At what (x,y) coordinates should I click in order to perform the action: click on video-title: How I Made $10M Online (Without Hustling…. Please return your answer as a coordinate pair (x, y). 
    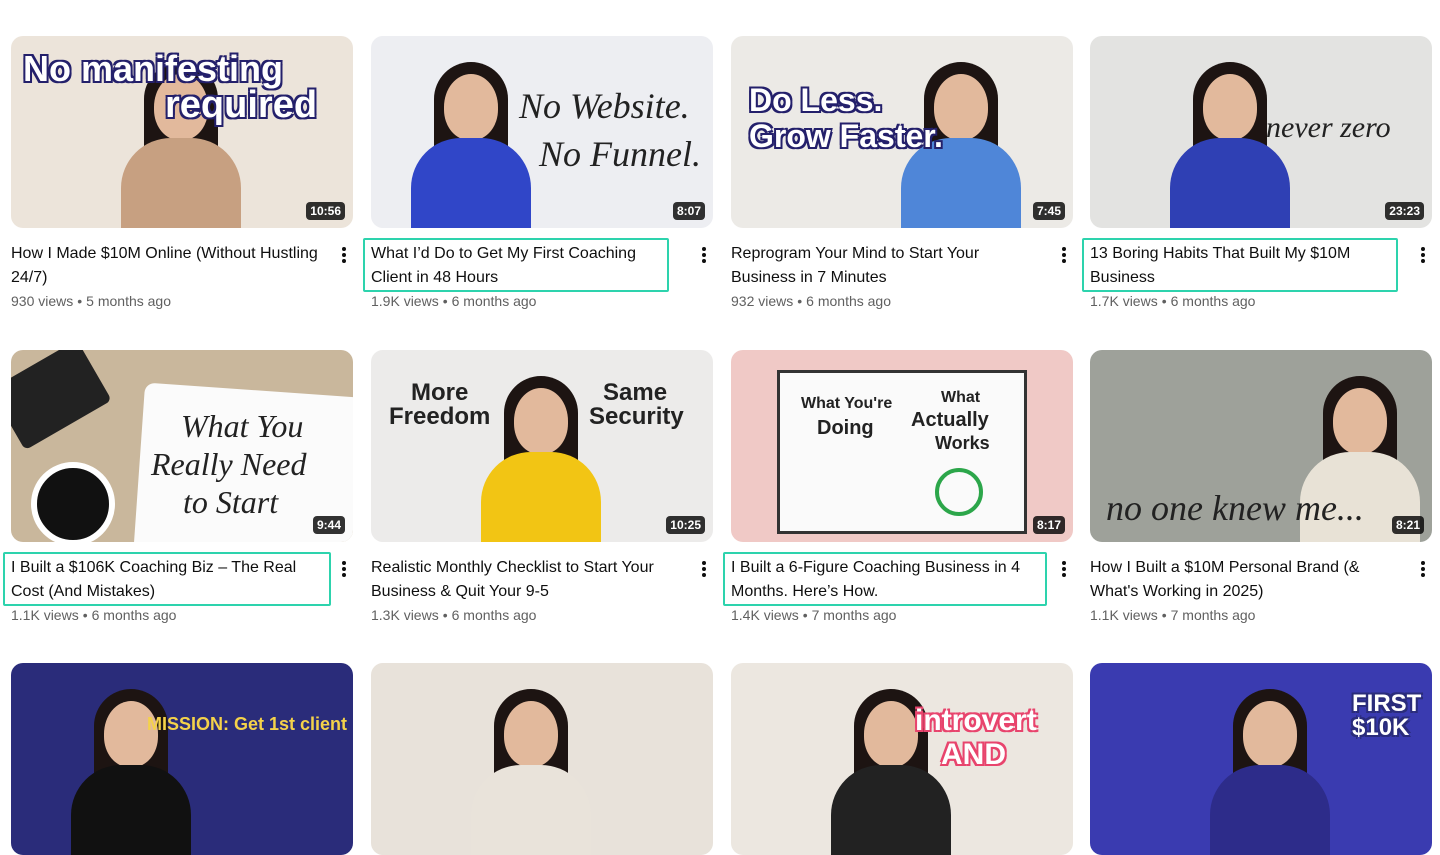
    Looking at the image, I should click on (166, 266).